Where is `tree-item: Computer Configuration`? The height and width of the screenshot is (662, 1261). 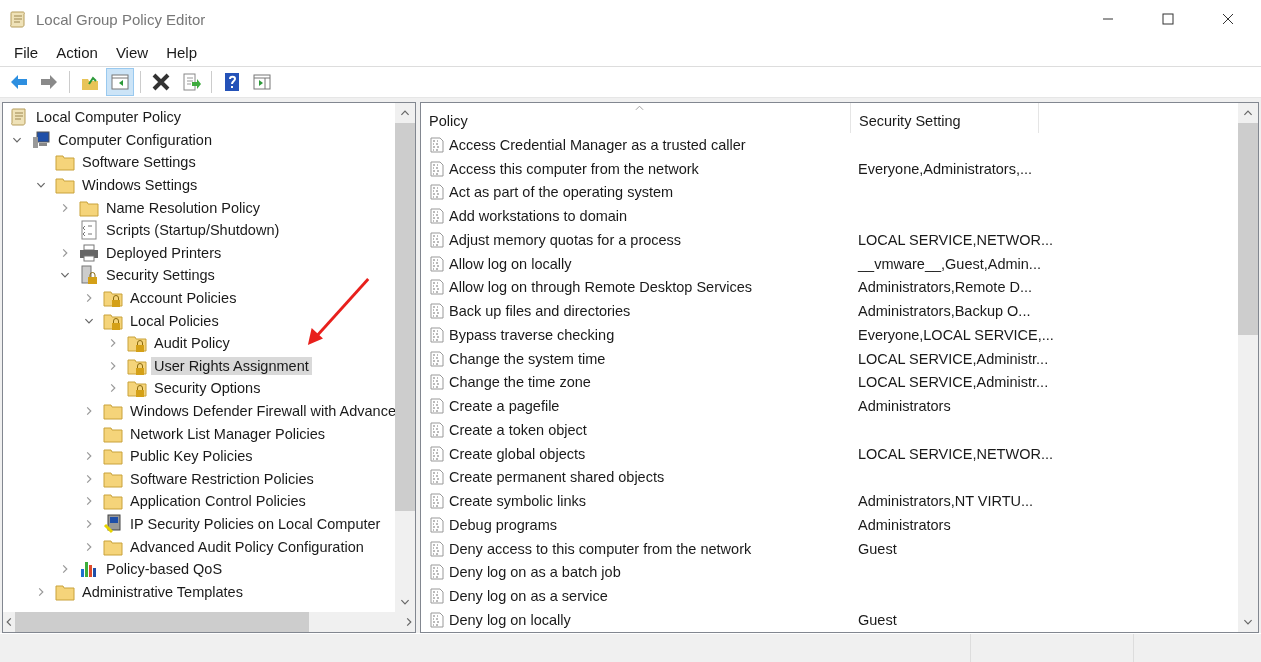
tree-item: Computer Configuration is located at coordinates (135, 139).